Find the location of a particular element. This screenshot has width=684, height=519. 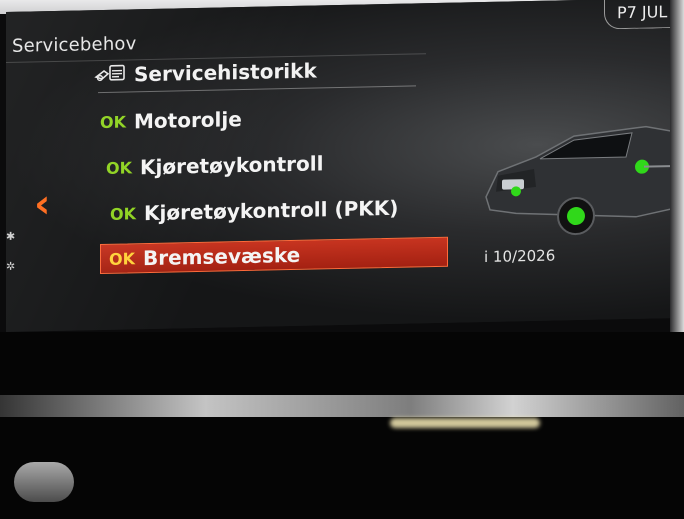

list-item-motorolje: OK Motorolje is located at coordinates (171, 120).